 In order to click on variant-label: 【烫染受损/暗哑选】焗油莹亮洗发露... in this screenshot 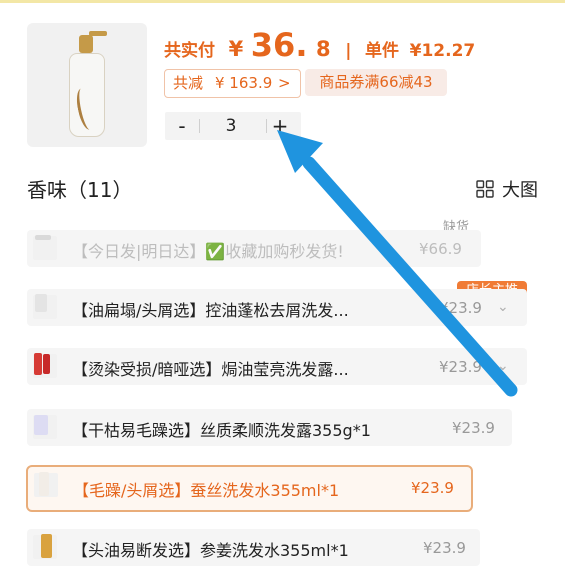, I will do `click(210, 369)`.